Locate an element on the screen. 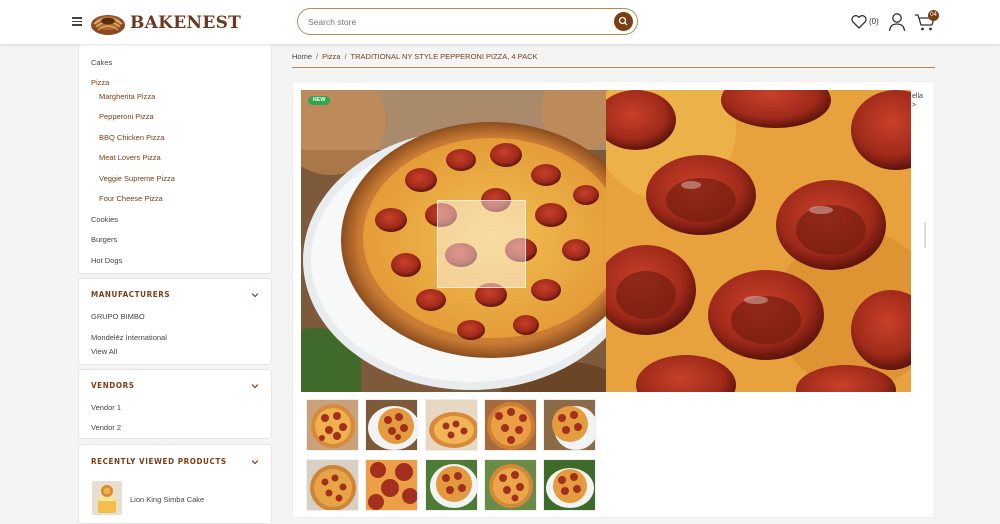 Image resolution: width=1000 pixels, height=524 pixels. wishlist-count: (0) is located at coordinates (874, 21).